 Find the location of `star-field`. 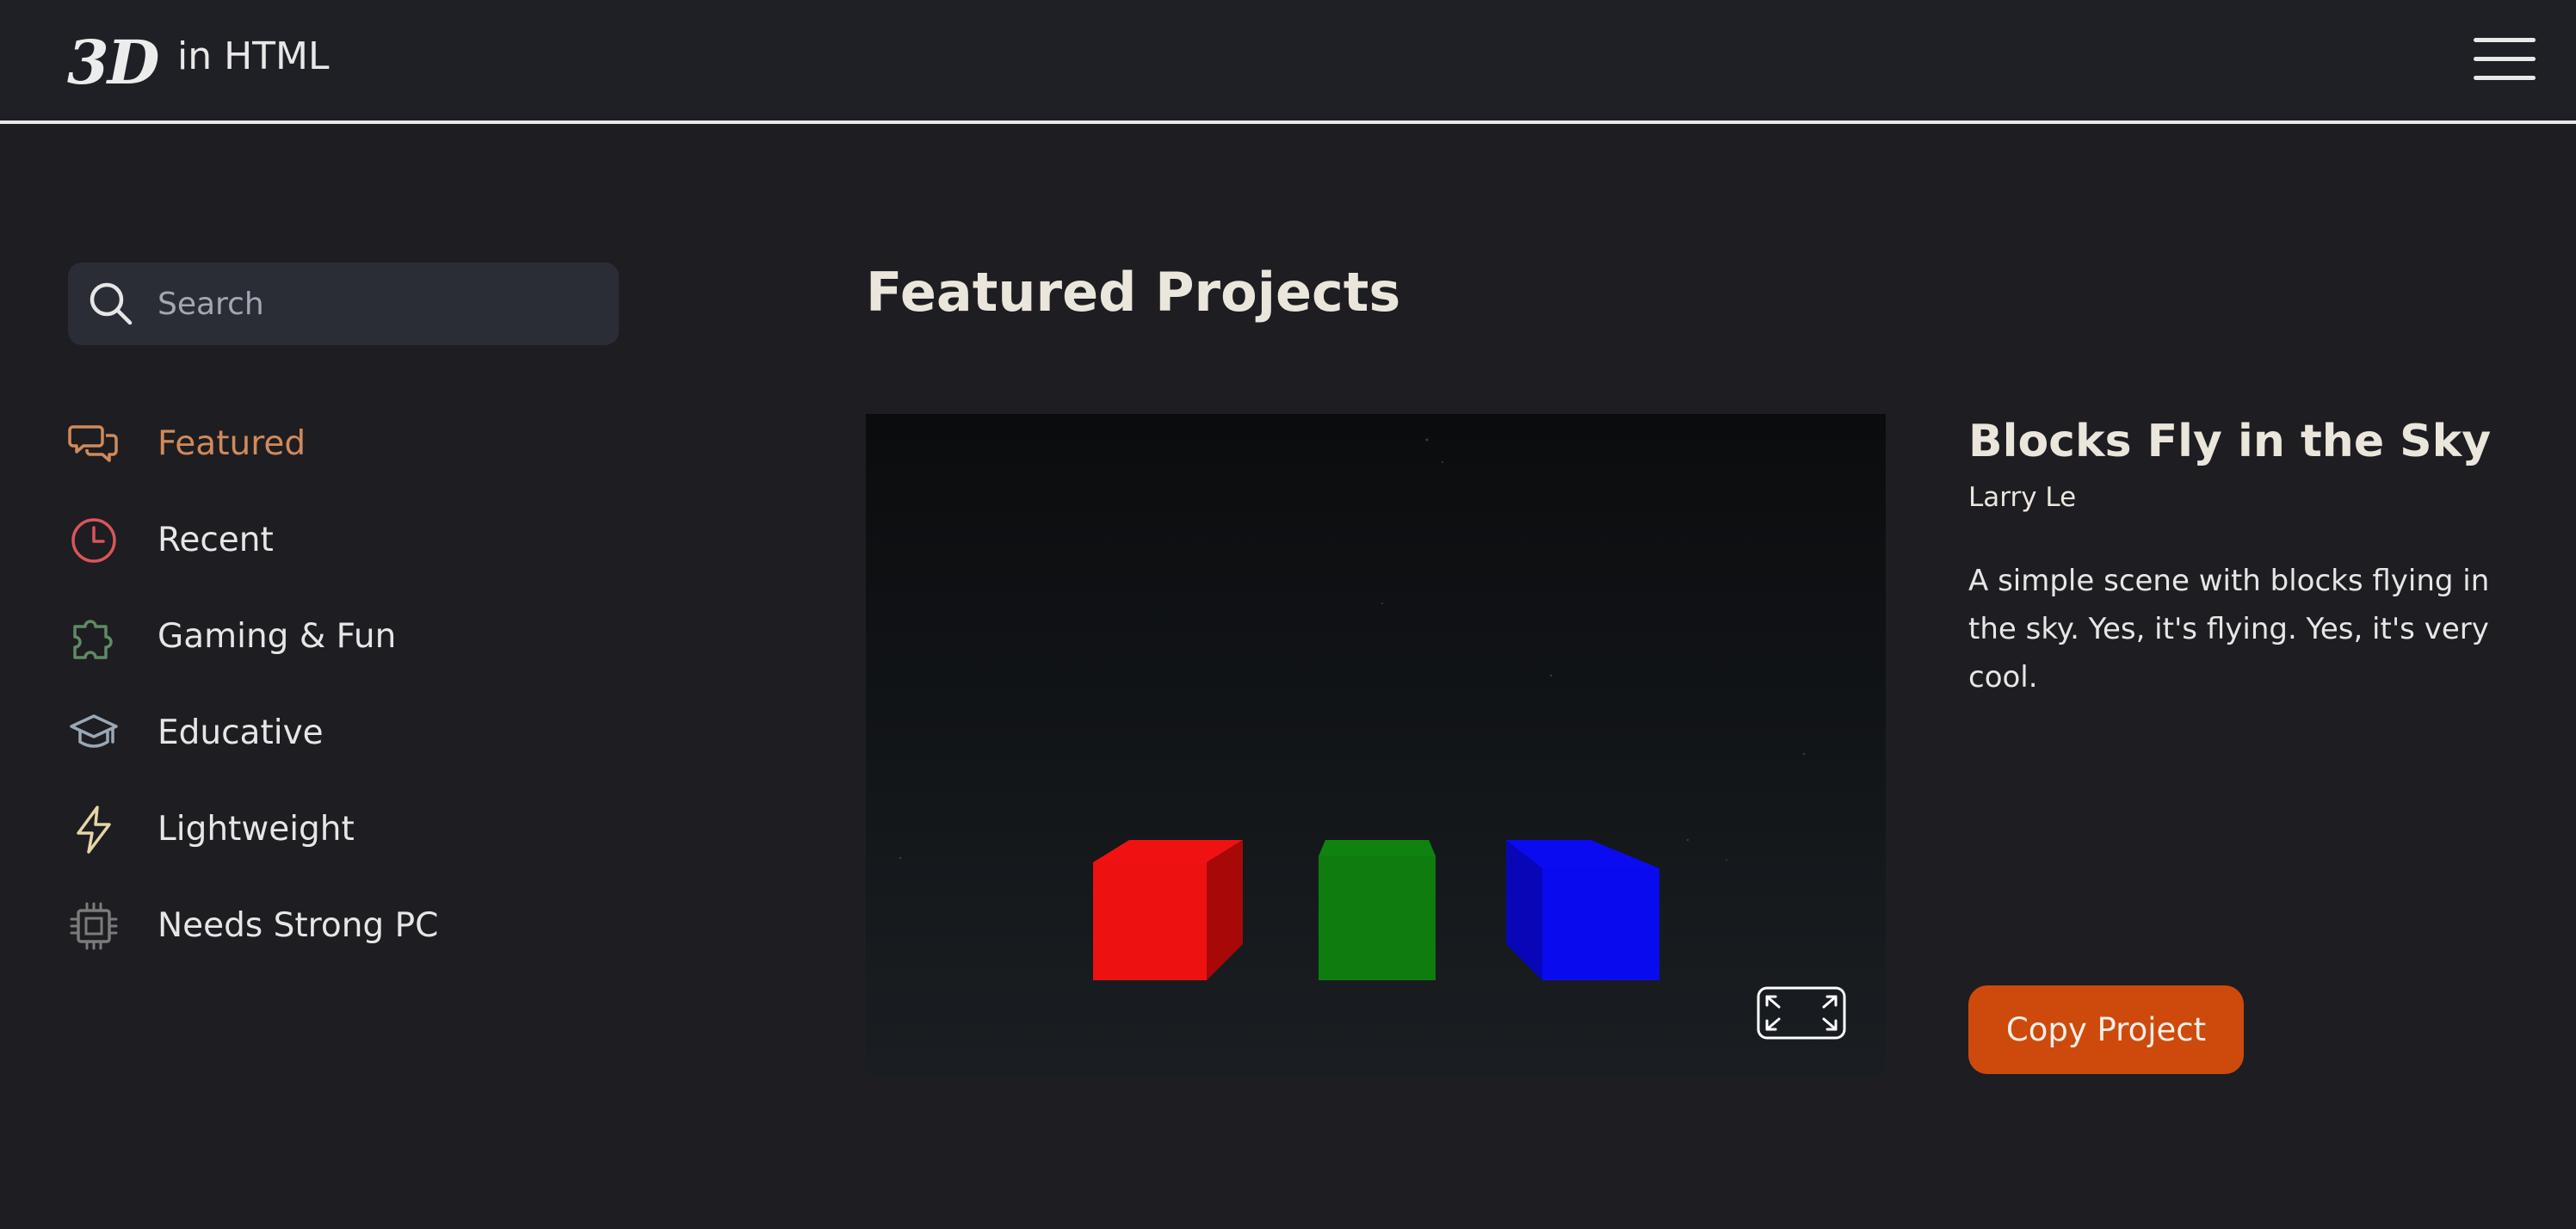

star-field is located at coordinates (1352, 649).